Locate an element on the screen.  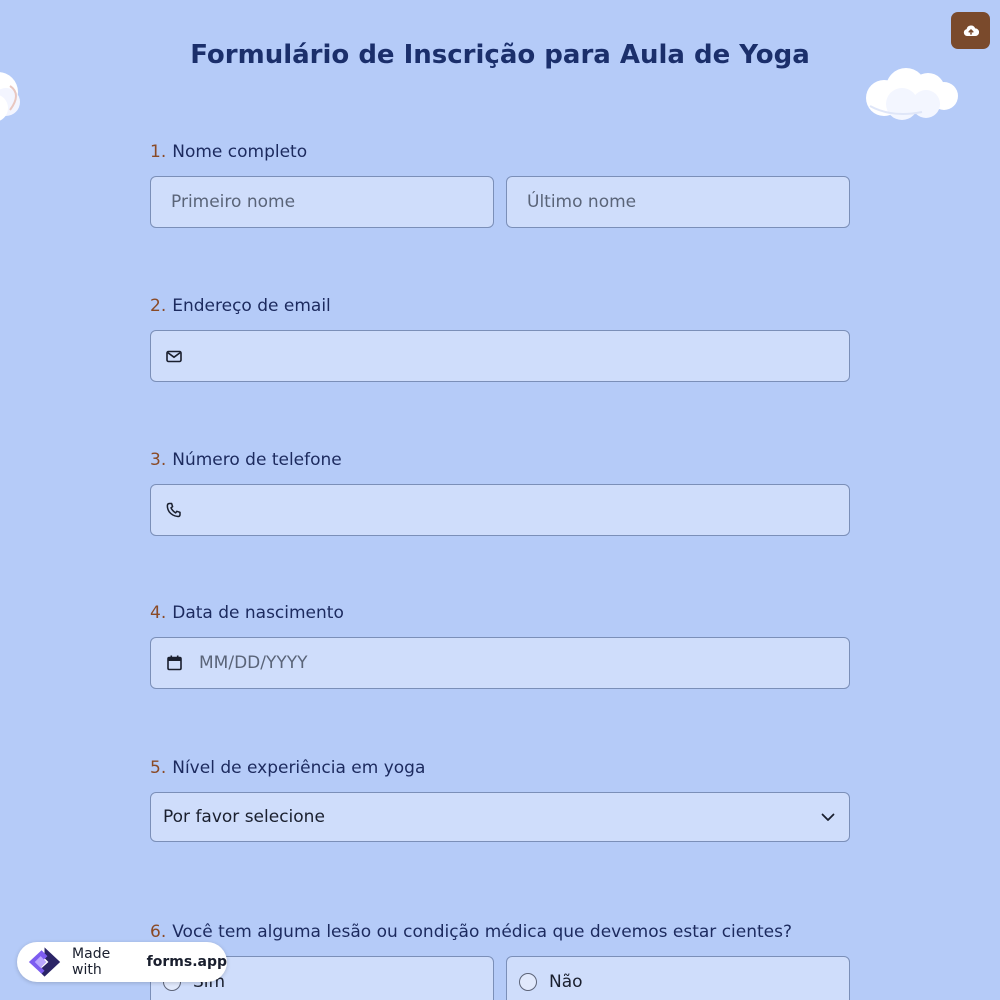
cloud-left-icon is located at coordinates (10, 96).